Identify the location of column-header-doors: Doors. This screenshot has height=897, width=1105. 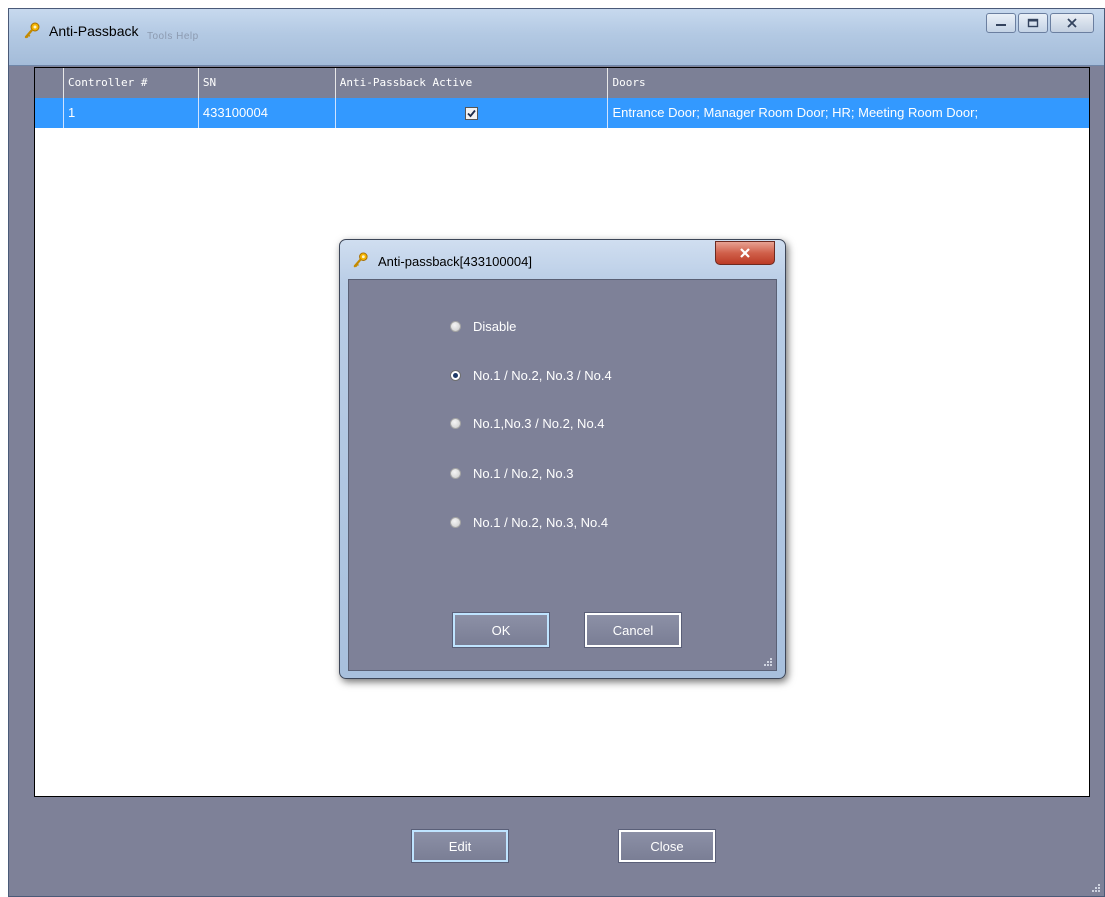
(848, 83).